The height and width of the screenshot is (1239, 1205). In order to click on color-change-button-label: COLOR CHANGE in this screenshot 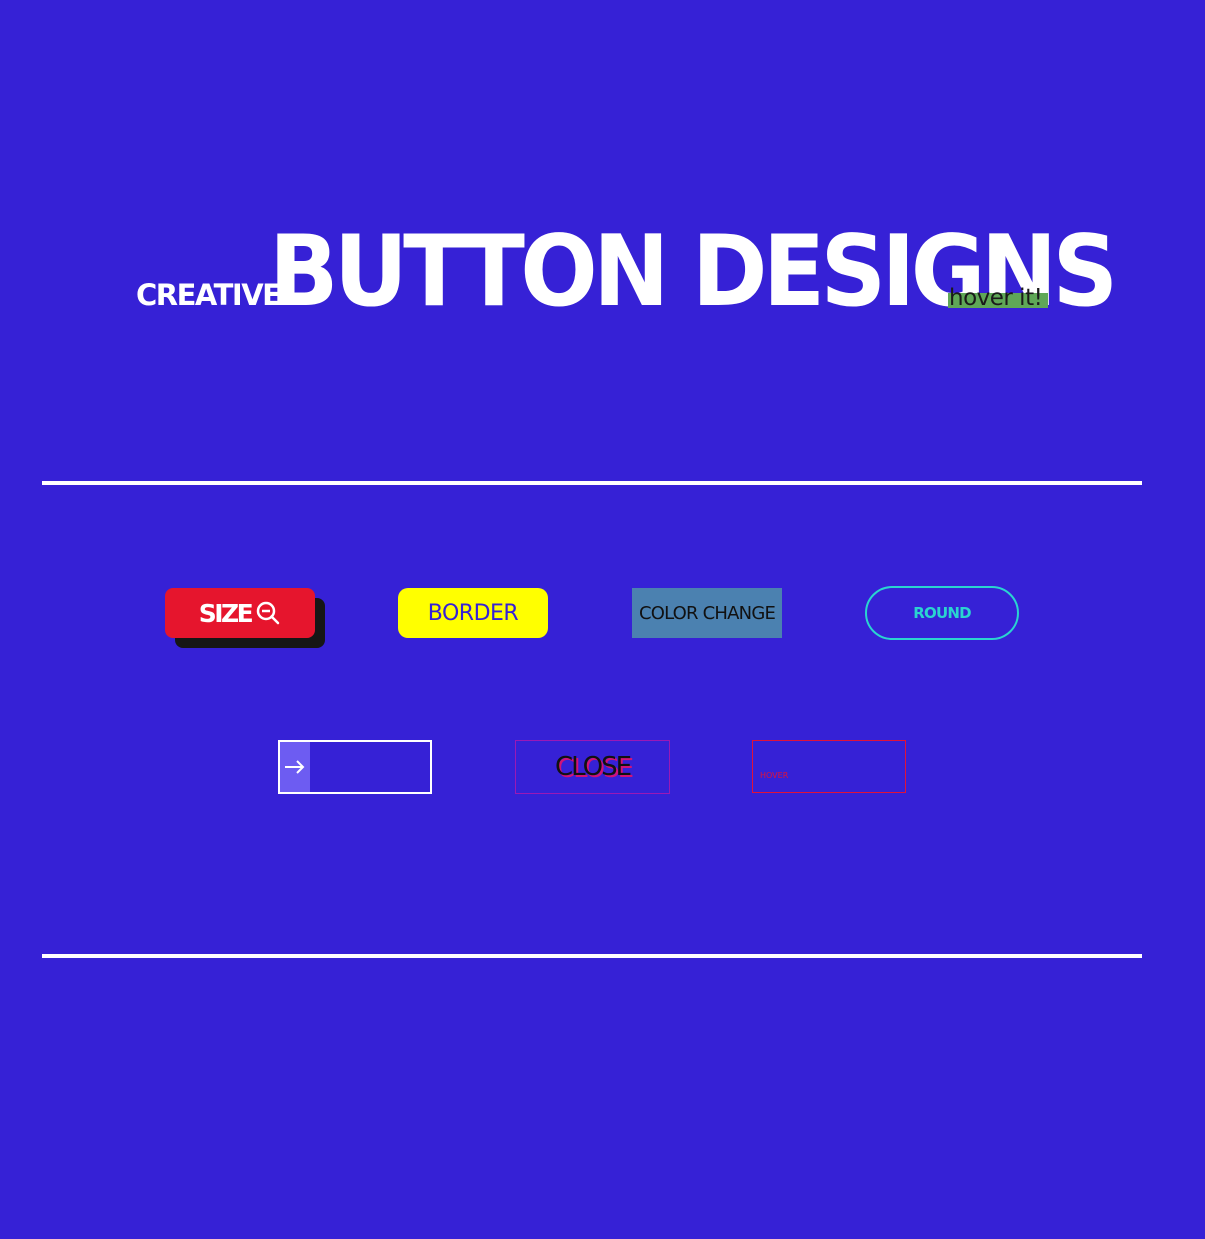, I will do `click(707, 613)`.